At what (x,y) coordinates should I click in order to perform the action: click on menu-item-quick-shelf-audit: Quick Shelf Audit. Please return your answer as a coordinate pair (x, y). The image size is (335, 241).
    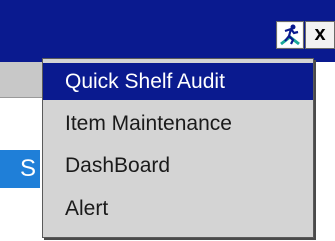
    Looking at the image, I should click on (178, 81).